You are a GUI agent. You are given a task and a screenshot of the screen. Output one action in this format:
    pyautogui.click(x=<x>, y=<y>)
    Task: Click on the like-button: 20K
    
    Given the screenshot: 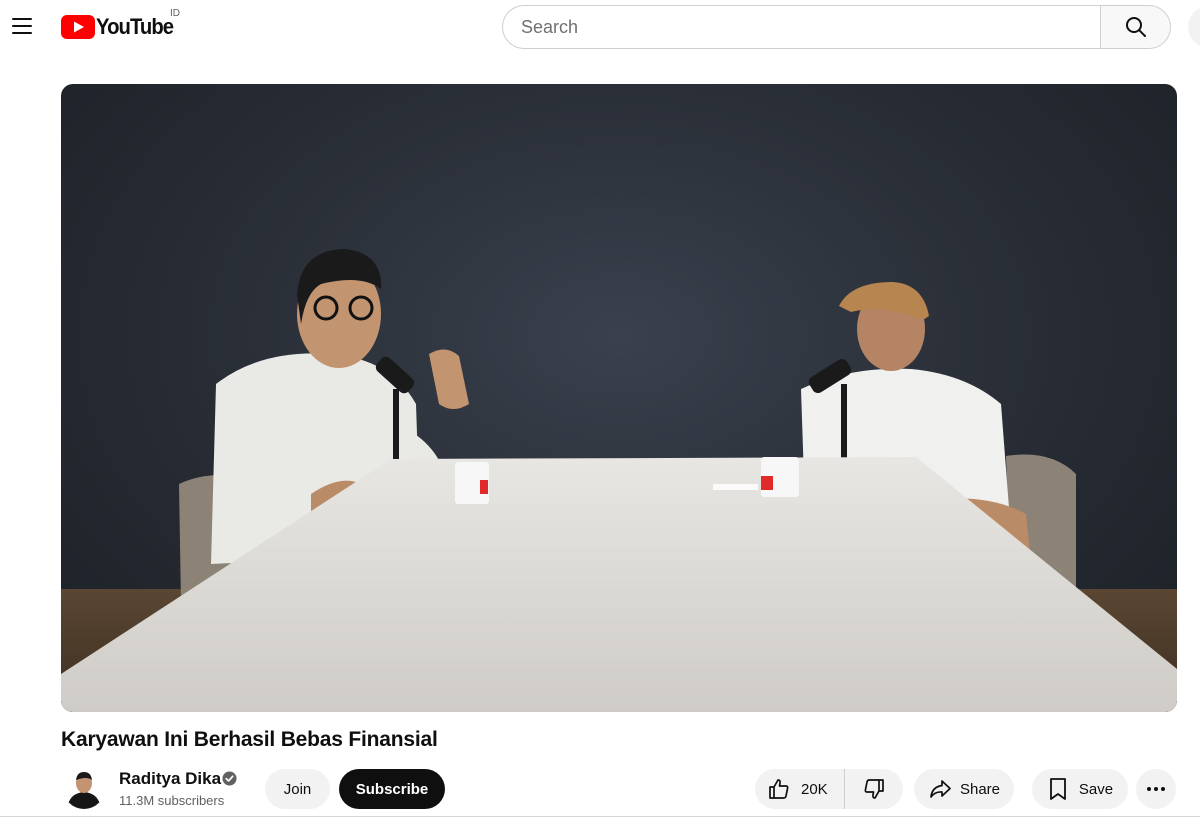 What is the action you would take?
    pyautogui.click(x=800, y=789)
    